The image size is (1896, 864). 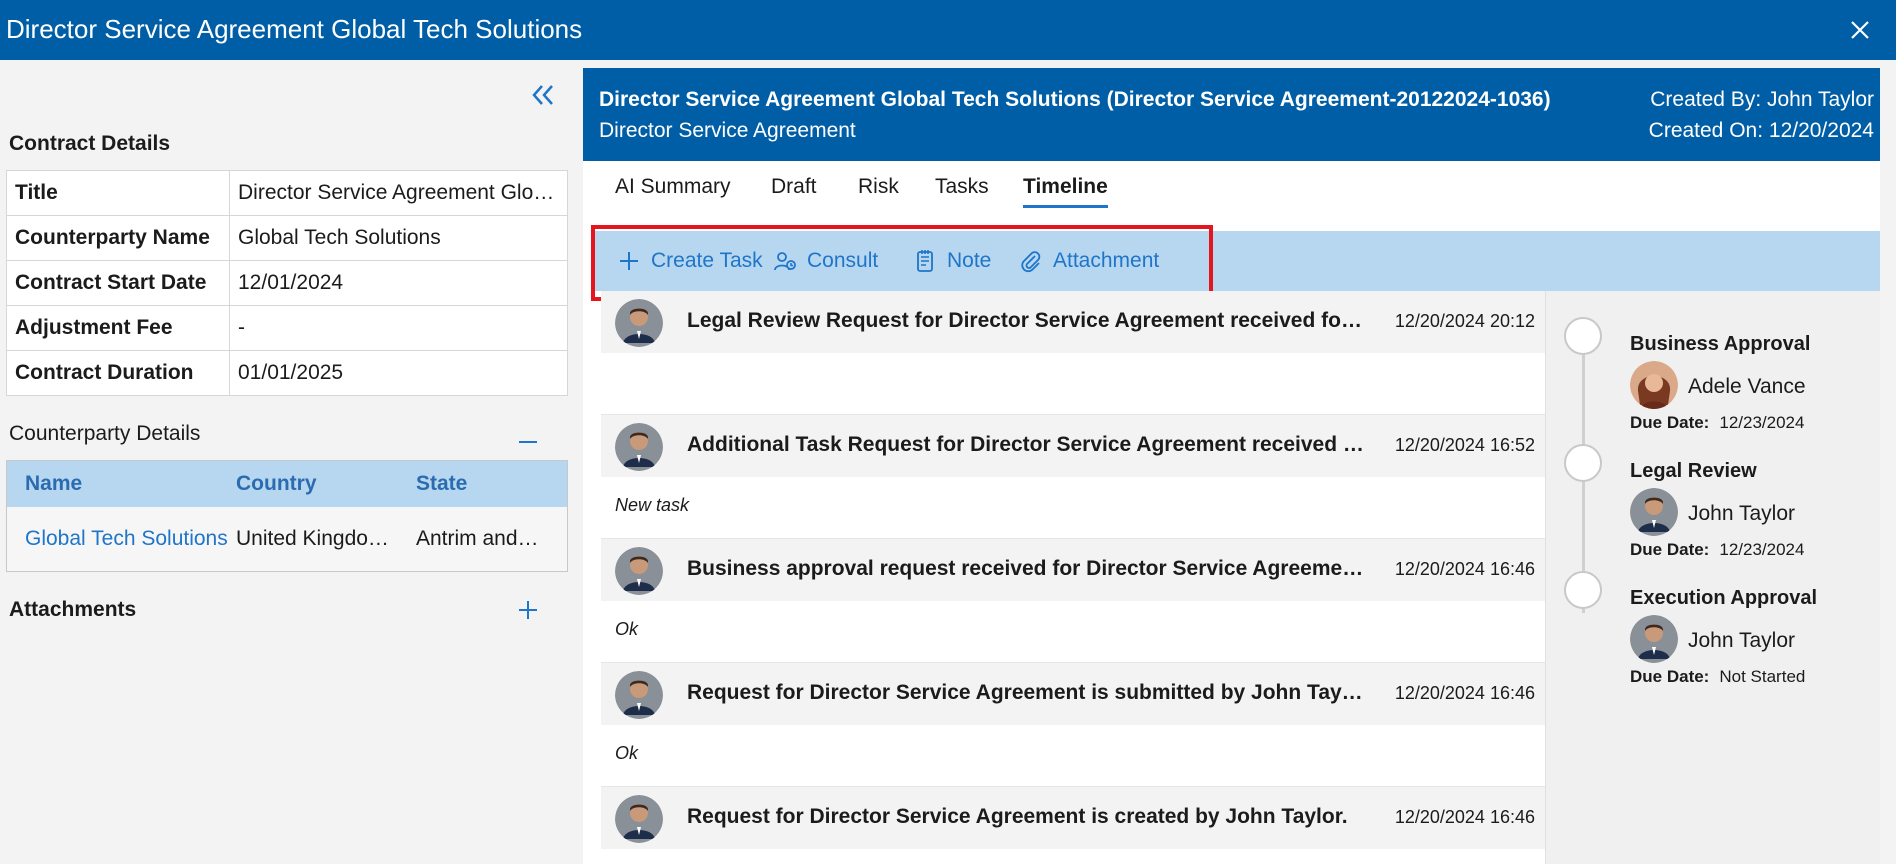 What do you see at coordinates (1860, 30) in the screenshot?
I see `close-icon` at bounding box center [1860, 30].